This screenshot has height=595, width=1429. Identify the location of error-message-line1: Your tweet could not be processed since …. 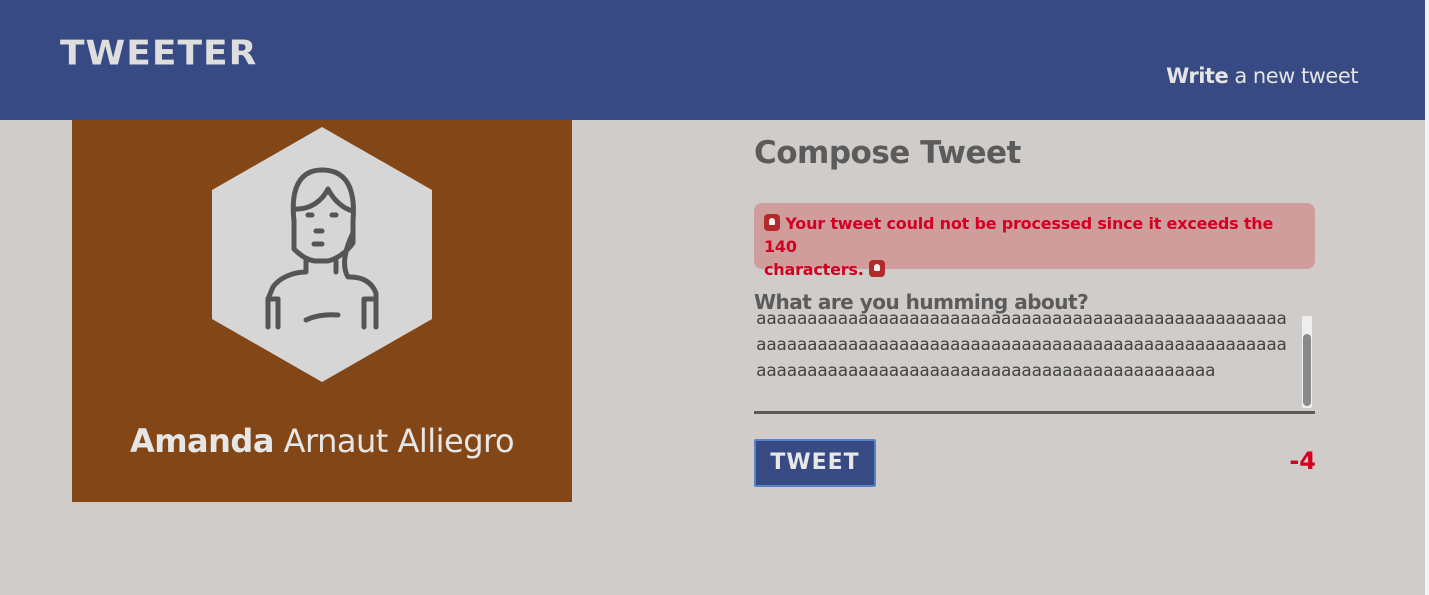
(1019, 235).